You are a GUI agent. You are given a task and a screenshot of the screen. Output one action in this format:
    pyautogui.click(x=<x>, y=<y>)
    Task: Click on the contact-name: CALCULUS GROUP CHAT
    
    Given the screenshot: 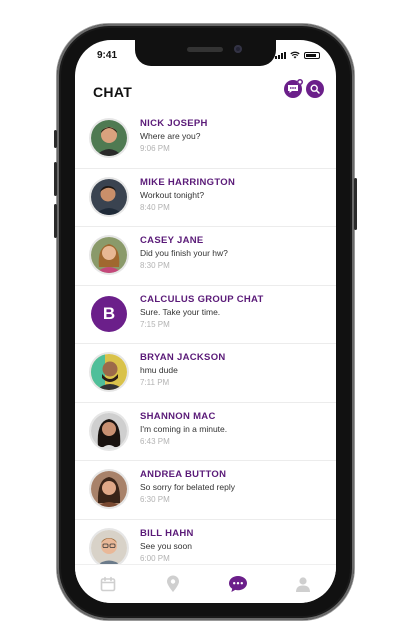 What is the action you would take?
    pyautogui.click(x=202, y=299)
    